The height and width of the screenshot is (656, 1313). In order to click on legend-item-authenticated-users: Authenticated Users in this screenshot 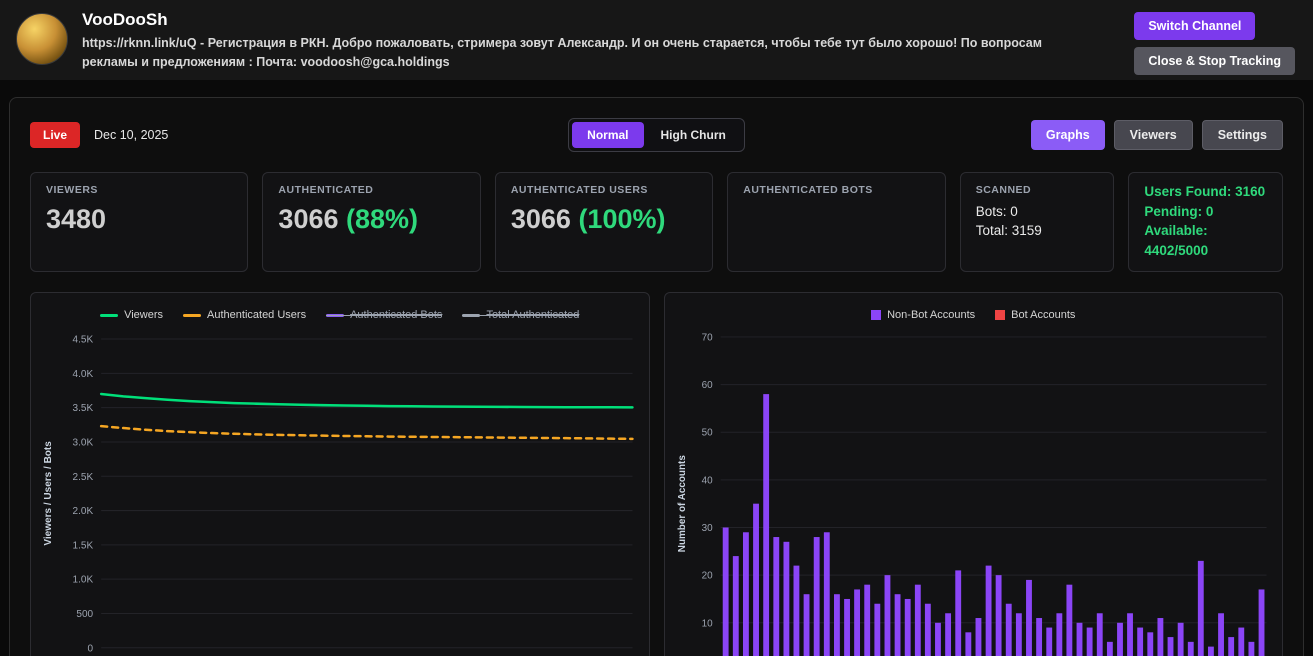, I will do `click(244, 315)`.